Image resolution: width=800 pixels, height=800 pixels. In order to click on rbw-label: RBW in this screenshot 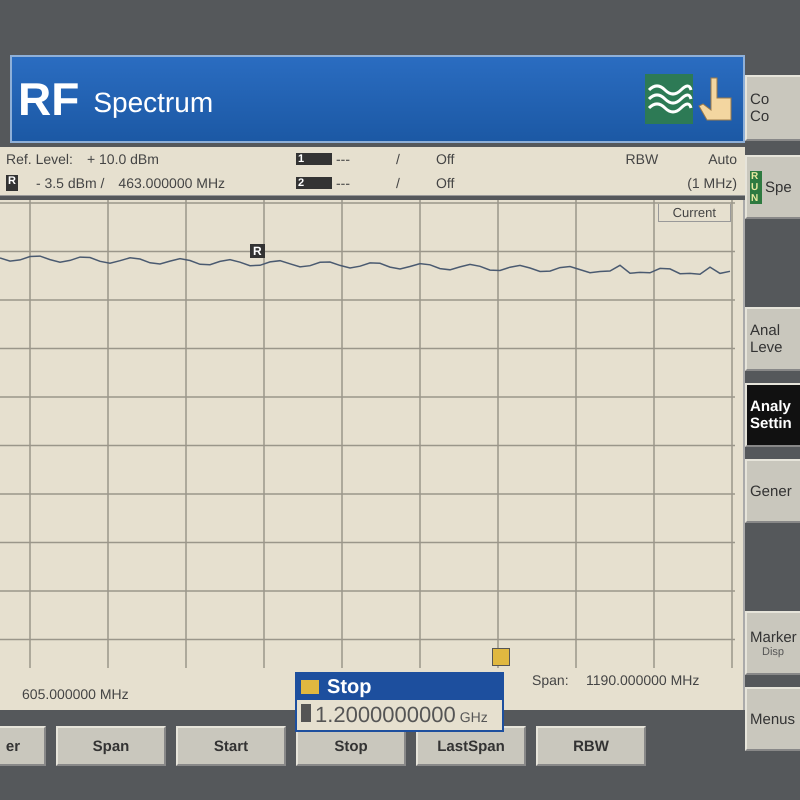, I will do `click(642, 159)`.